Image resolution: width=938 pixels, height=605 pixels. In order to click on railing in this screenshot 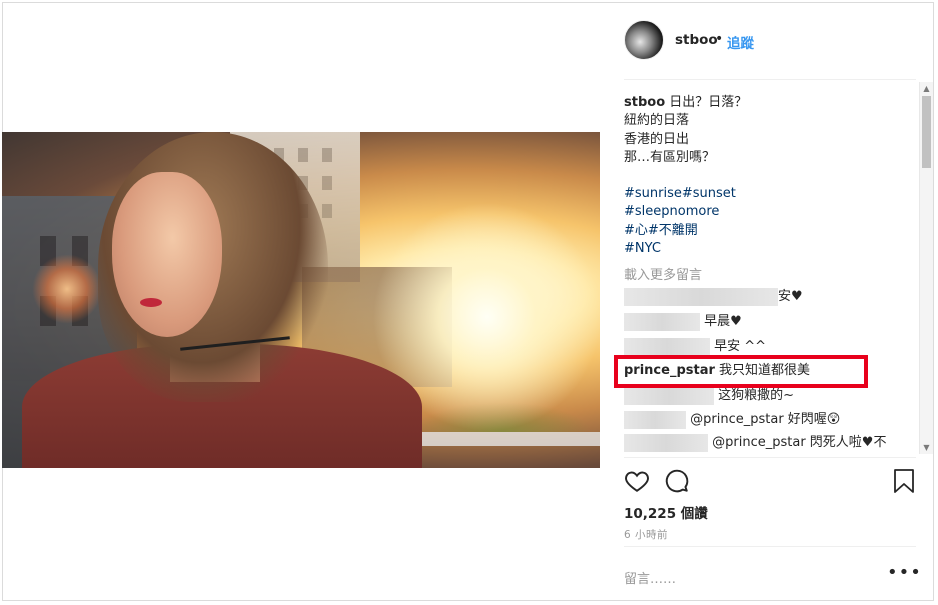, I will do `click(501, 439)`.